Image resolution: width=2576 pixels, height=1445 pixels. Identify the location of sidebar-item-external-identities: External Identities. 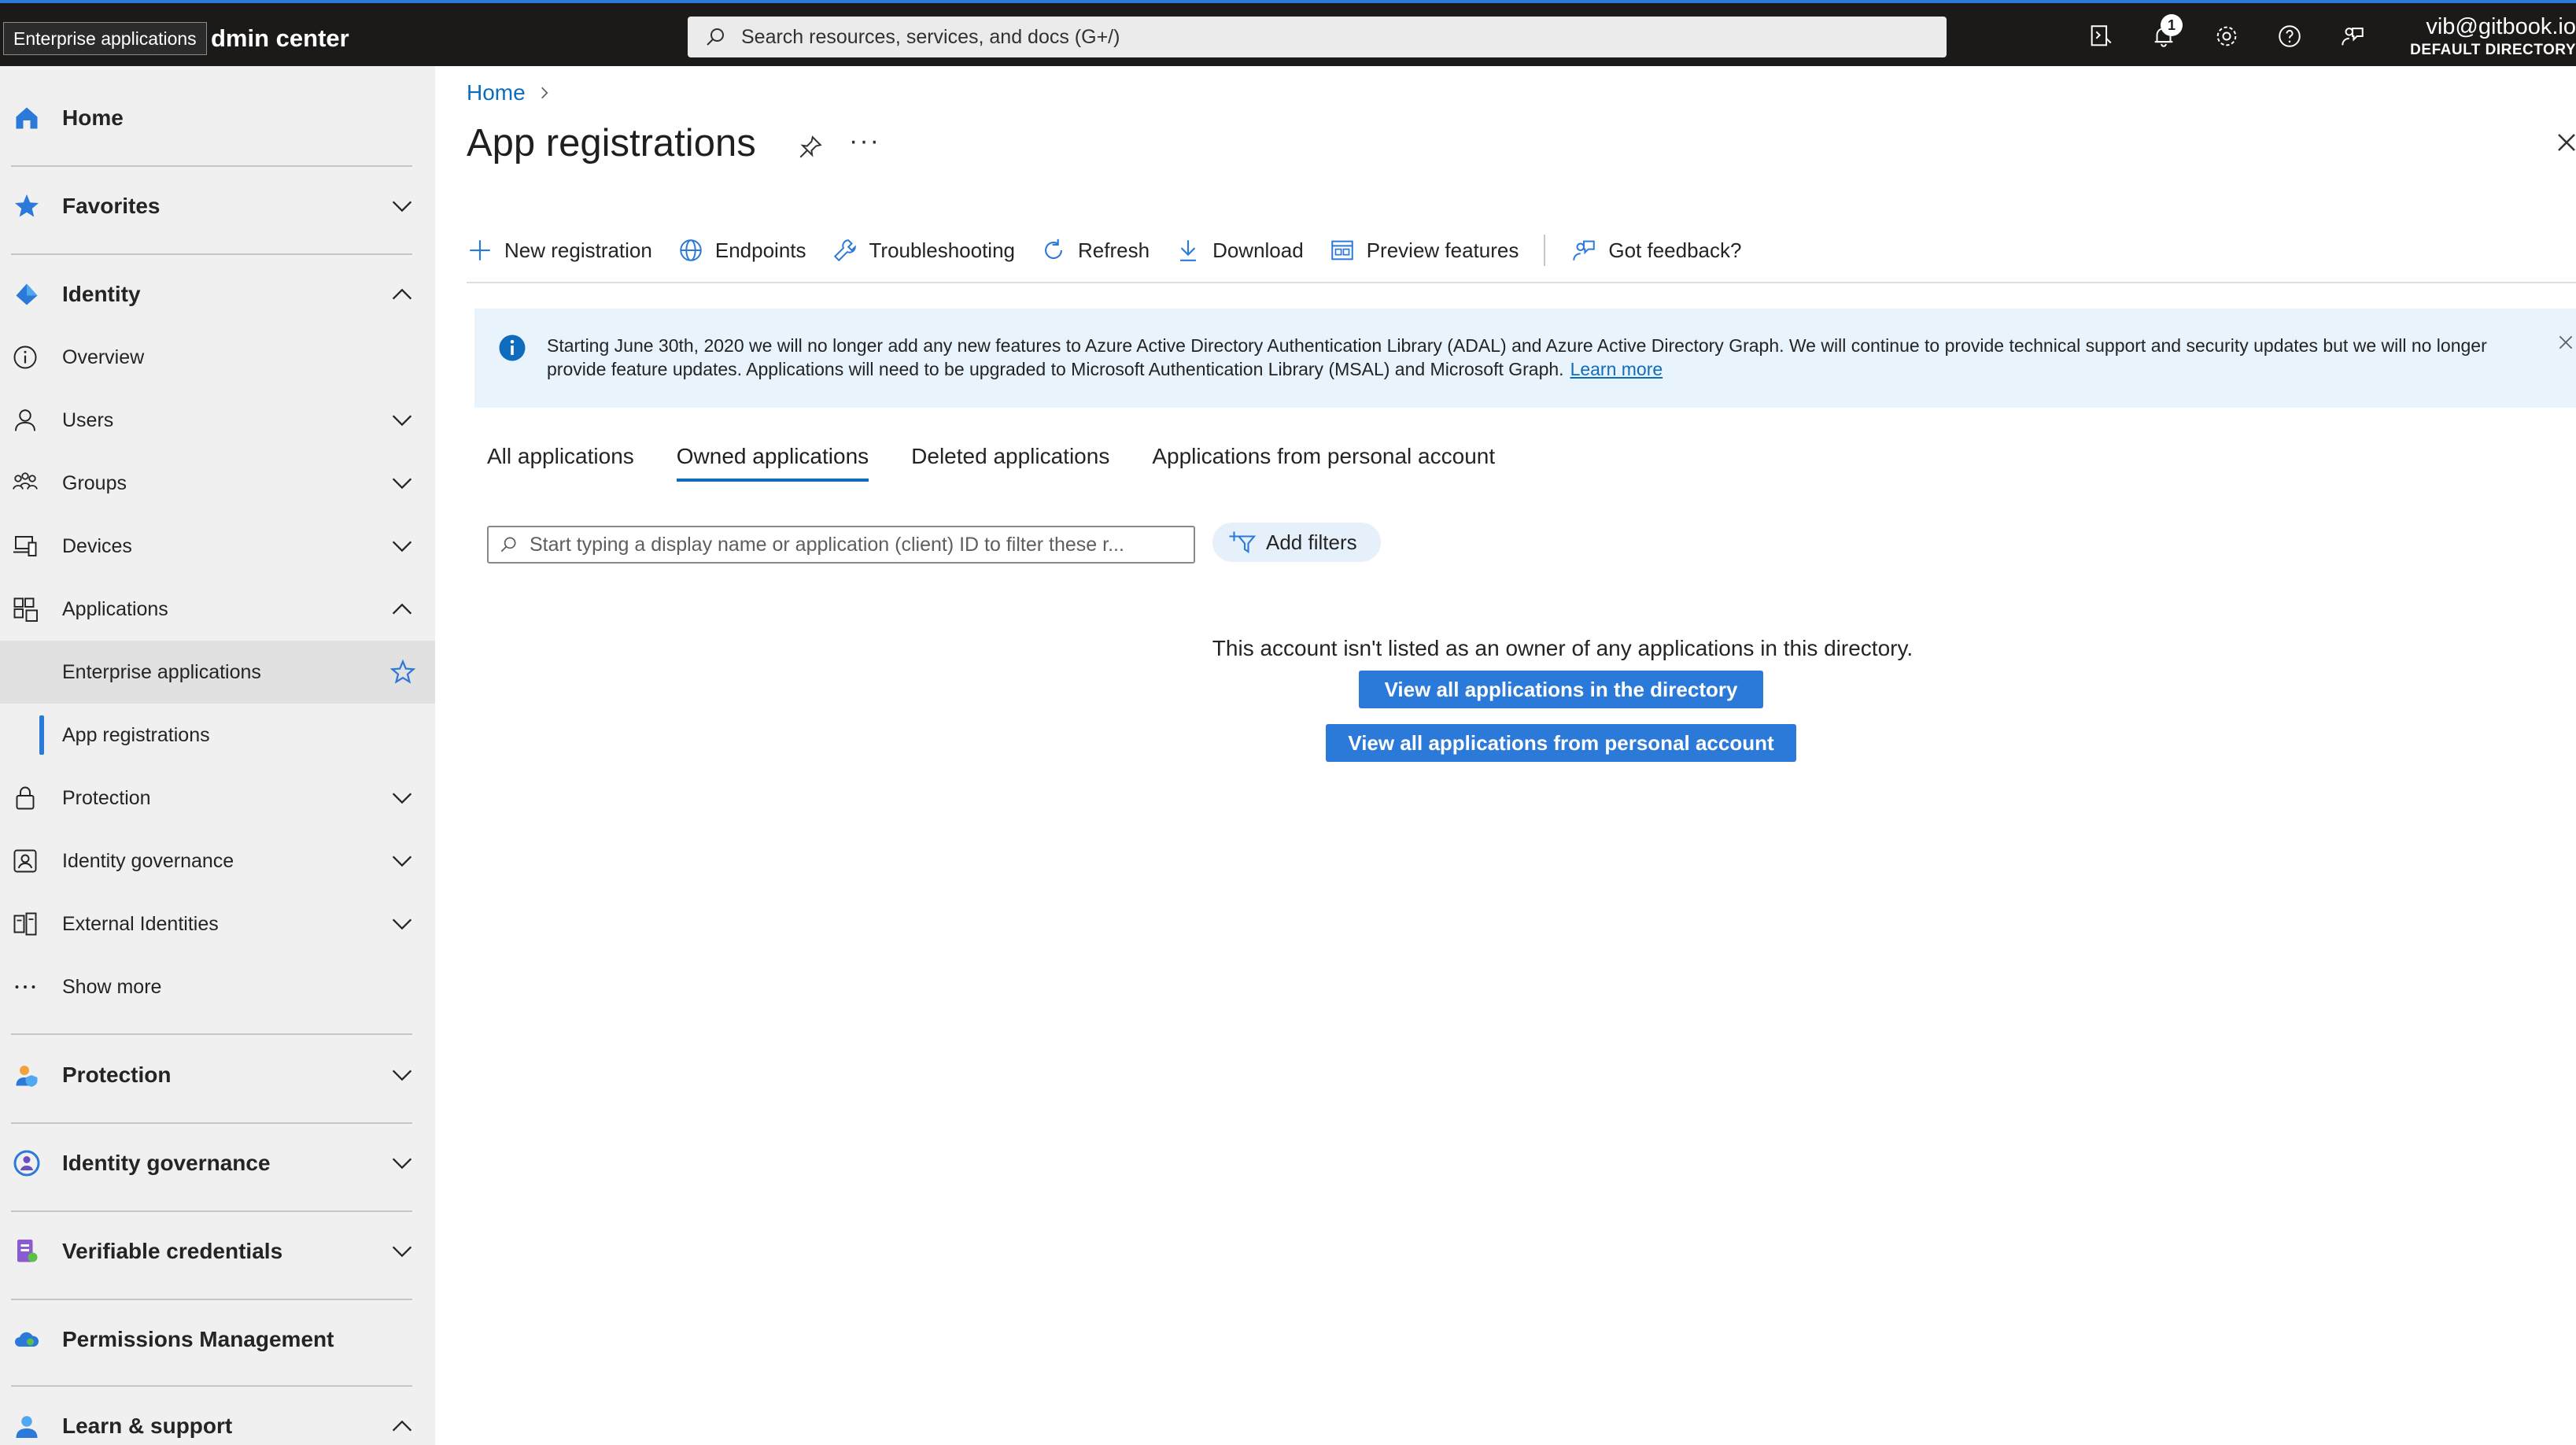
(217, 924).